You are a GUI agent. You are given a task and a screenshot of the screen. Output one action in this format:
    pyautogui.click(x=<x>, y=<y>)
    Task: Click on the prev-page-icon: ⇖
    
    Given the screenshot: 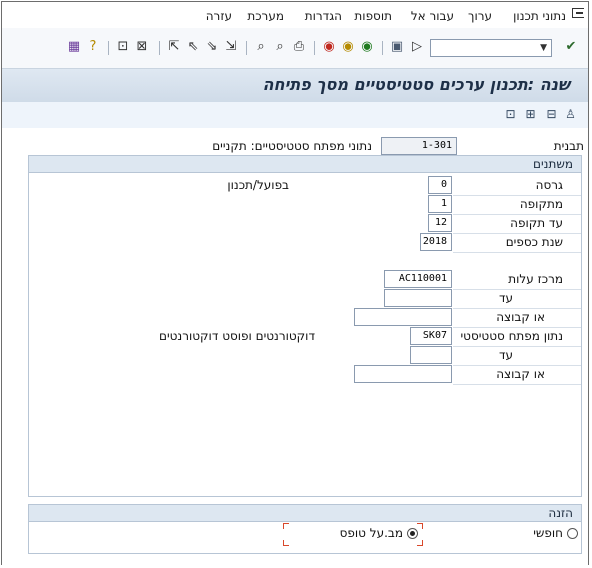 What is the action you would take?
    pyautogui.click(x=193, y=47)
    